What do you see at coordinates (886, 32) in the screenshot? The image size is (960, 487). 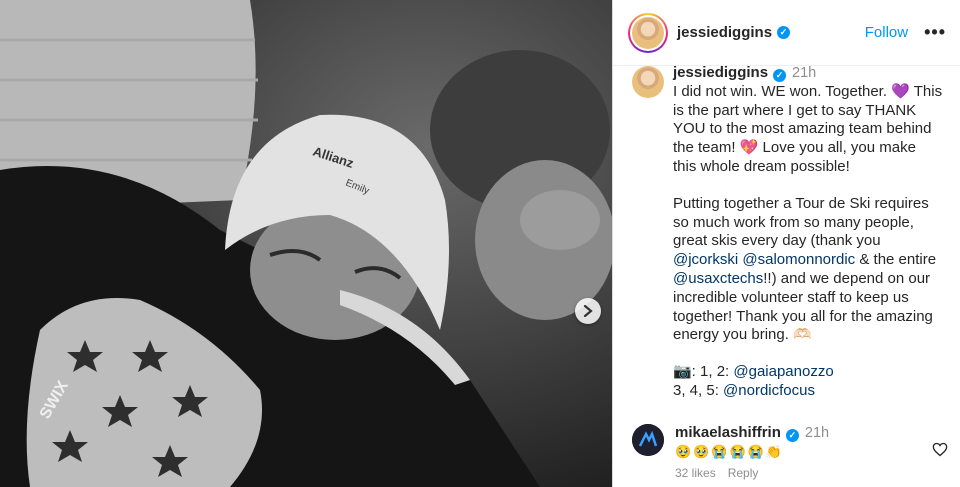 I see `follow-button: Follow` at bounding box center [886, 32].